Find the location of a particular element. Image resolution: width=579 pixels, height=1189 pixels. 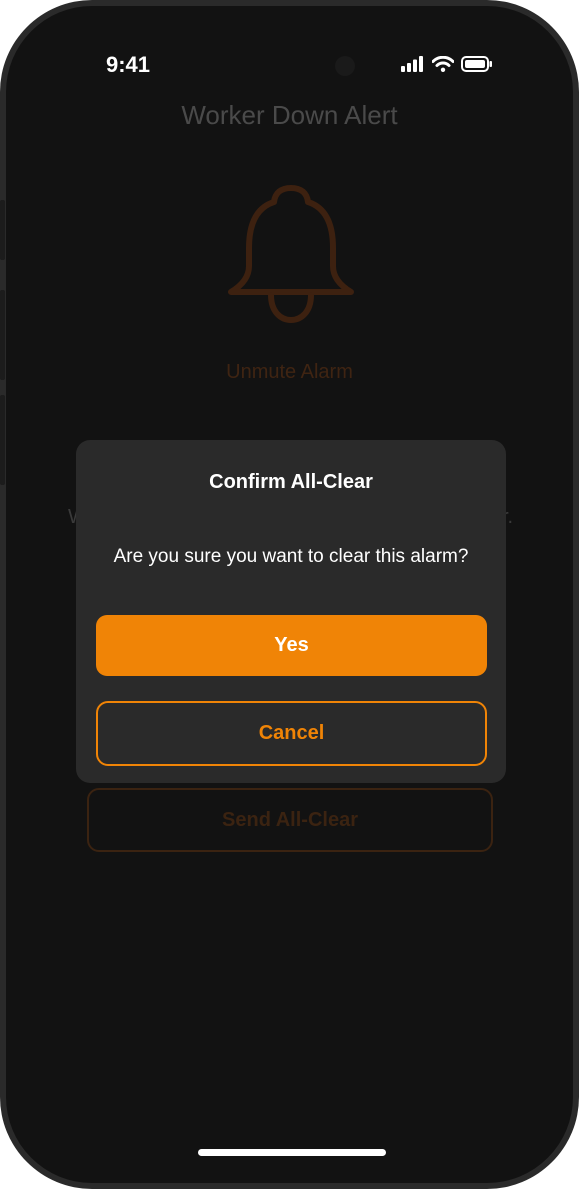

bell-icon is located at coordinates (291, 254).